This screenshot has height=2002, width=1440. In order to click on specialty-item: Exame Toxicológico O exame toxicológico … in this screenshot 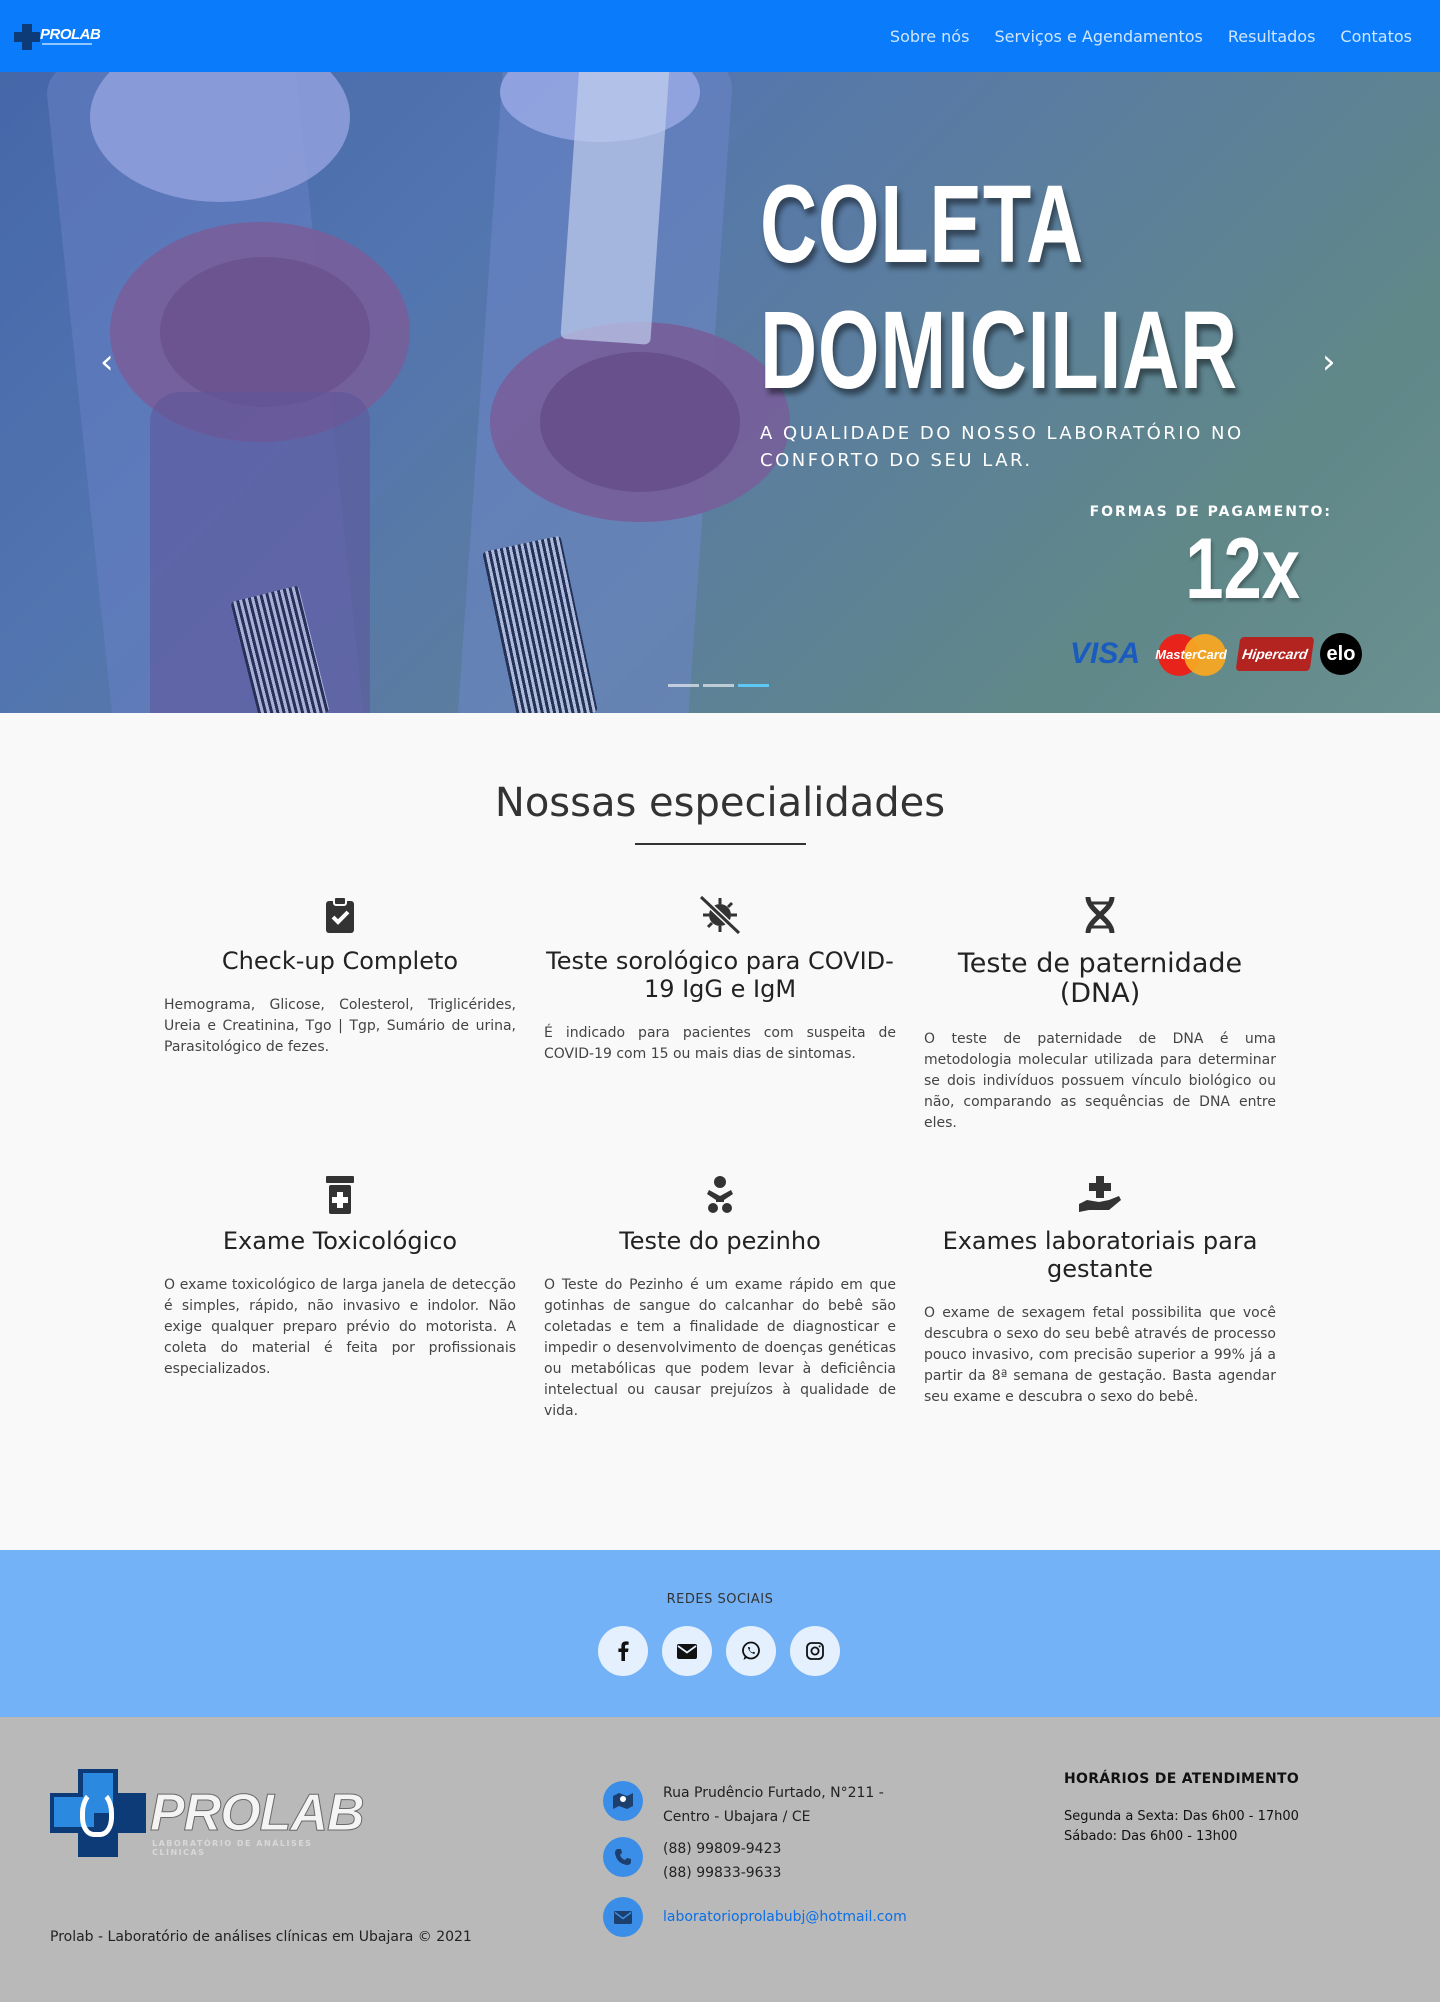, I will do `click(340, 1277)`.